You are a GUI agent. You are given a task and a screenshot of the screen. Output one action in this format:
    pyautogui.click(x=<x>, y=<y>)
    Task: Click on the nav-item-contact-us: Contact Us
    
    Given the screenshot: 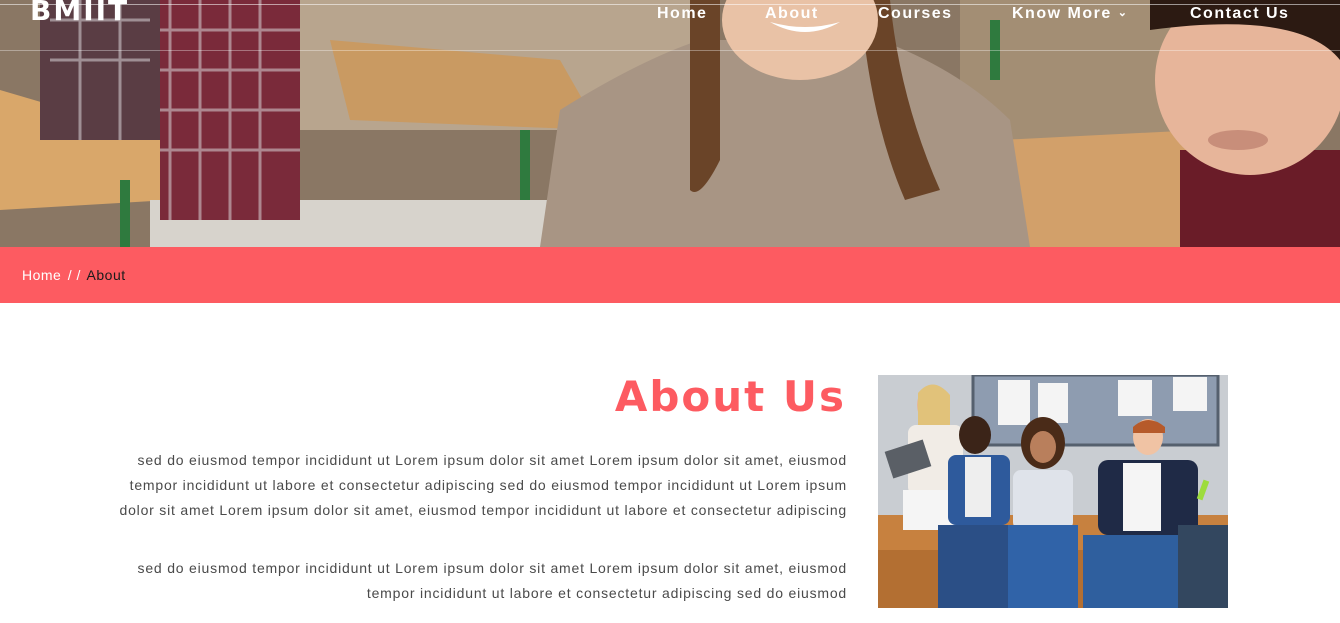 What is the action you would take?
    pyautogui.click(x=1239, y=14)
    